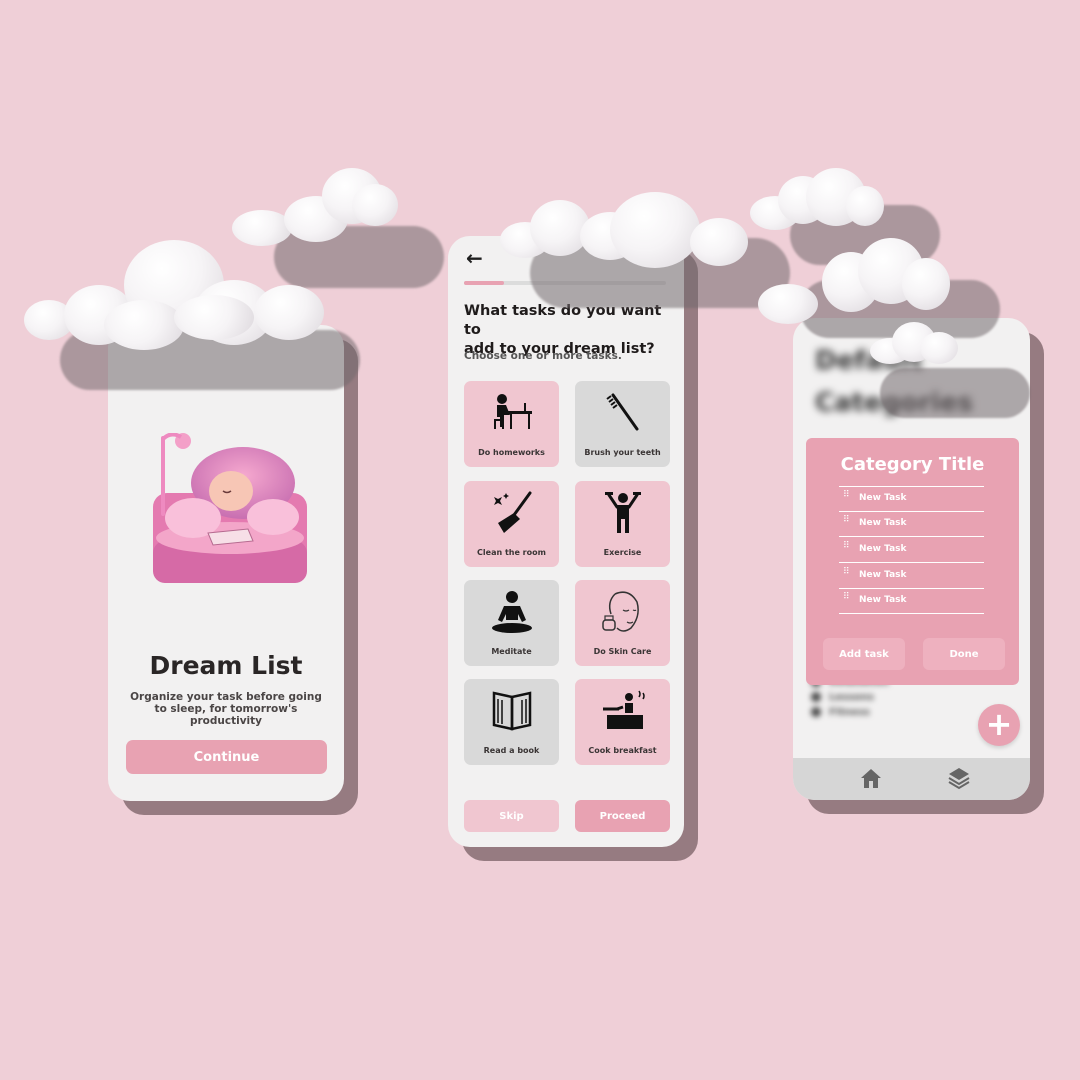  Describe the element at coordinates (511, 750) in the screenshot. I see `task-label: Read a book` at that location.